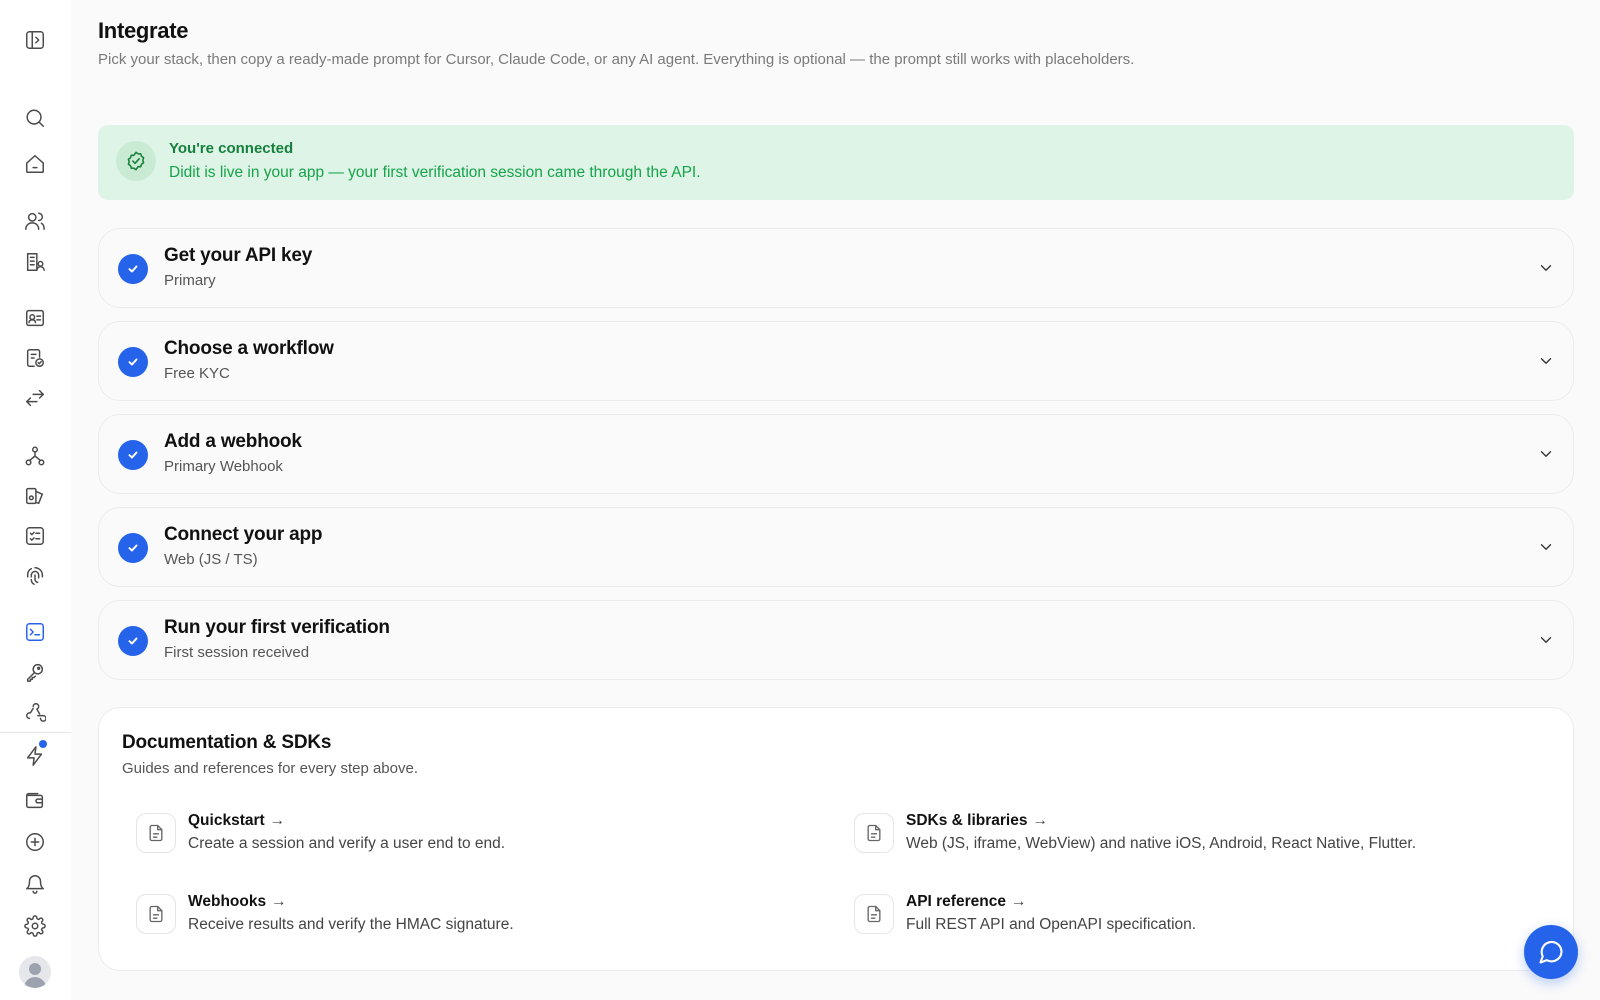 The image size is (1600, 1000). I want to click on wallet-icon, so click(35, 800).